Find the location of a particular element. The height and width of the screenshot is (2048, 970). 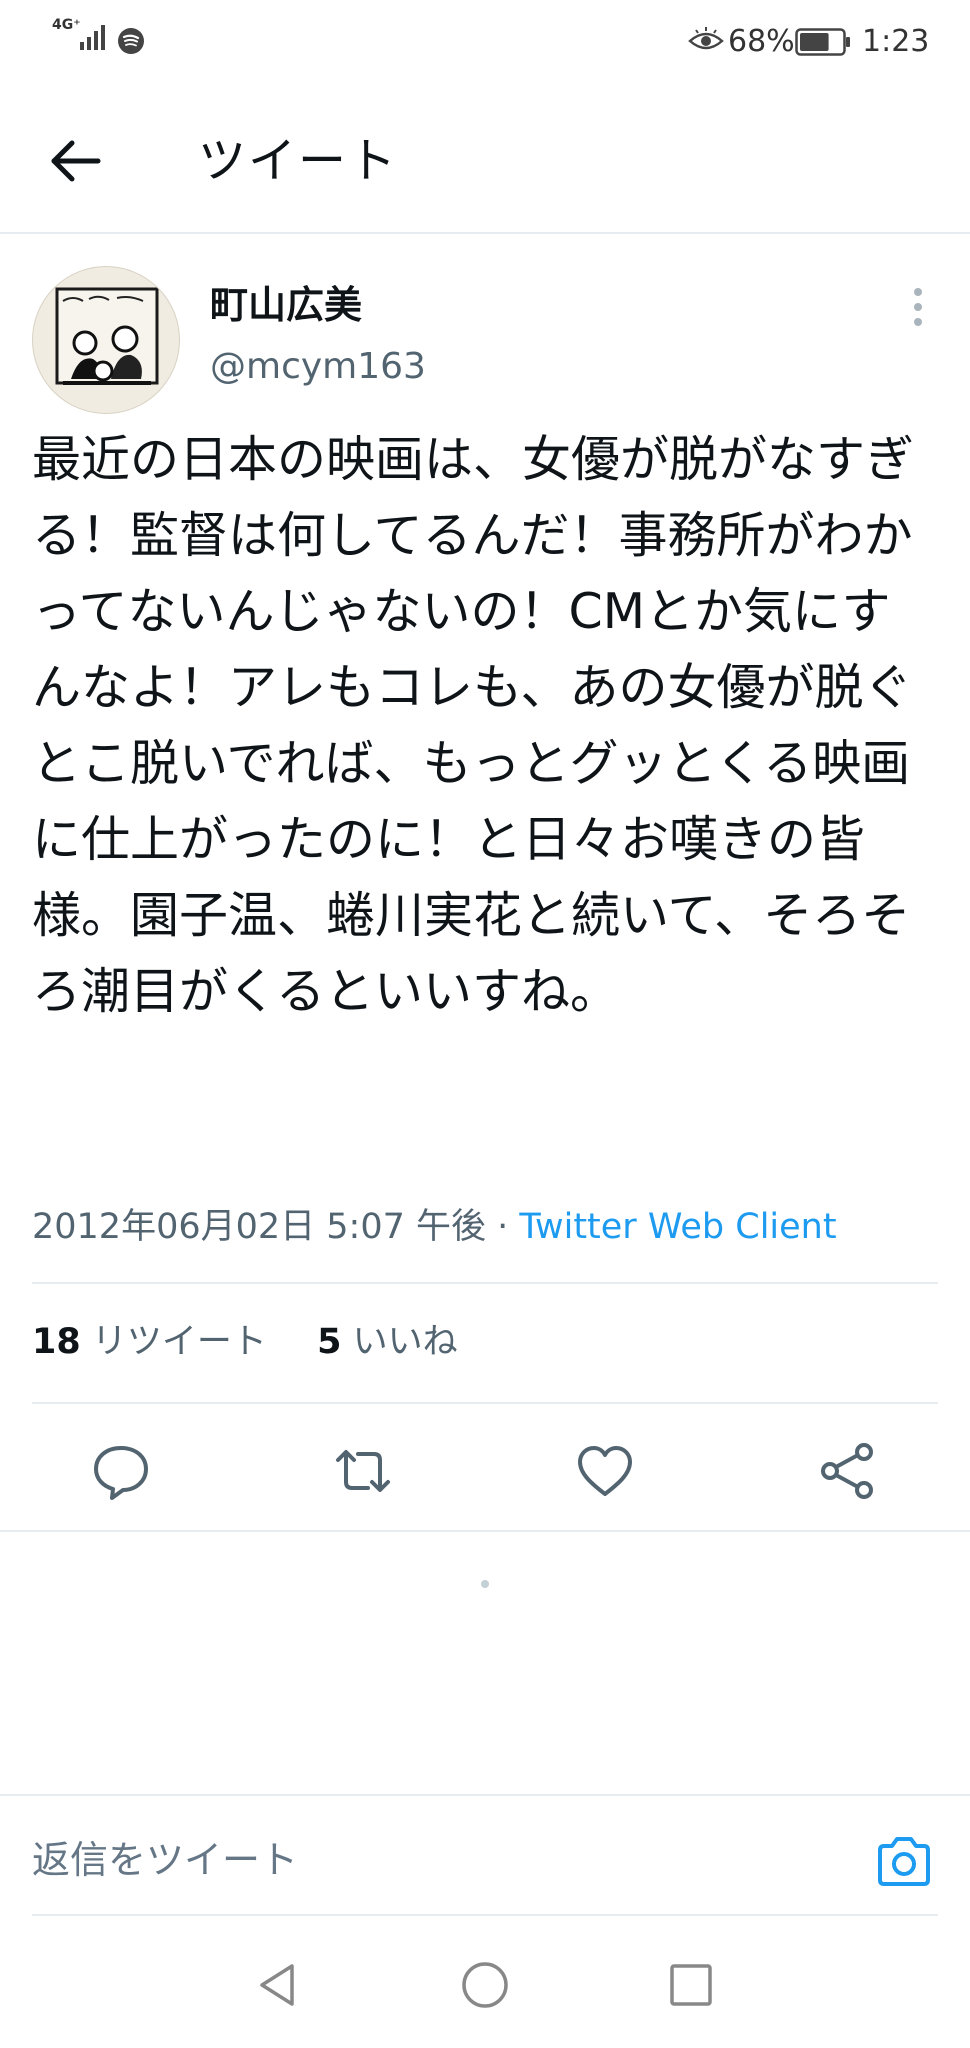

page-title: ツイート is located at coordinates (298, 161).